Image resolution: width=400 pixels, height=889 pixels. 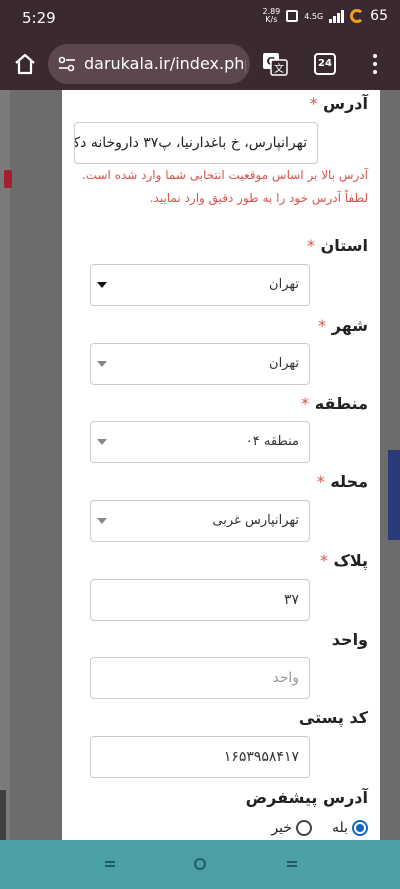 What do you see at coordinates (284, 284) in the screenshot?
I see `province-value: تهران` at bounding box center [284, 284].